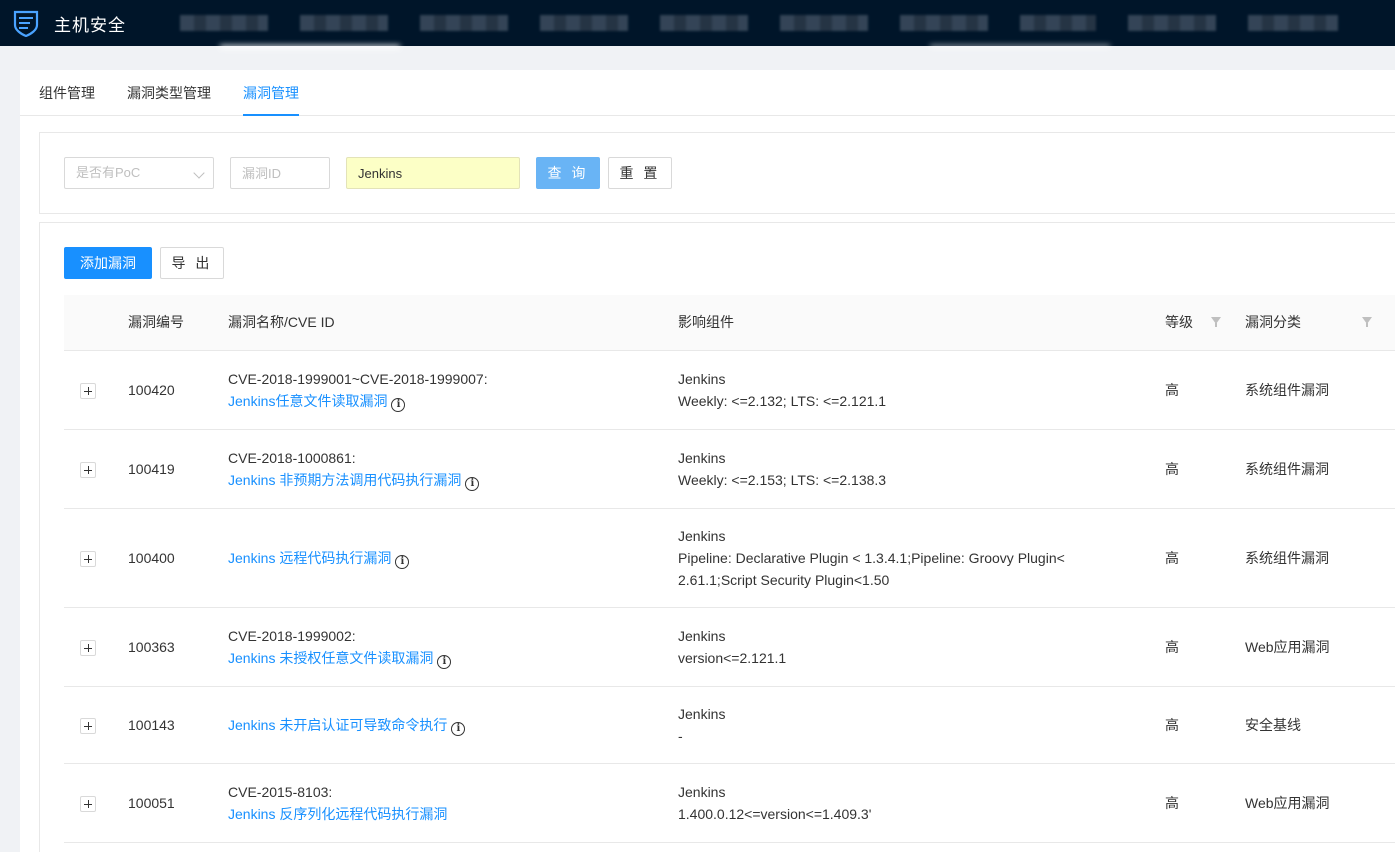 This screenshot has width=1395, height=852. What do you see at coordinates (26, 23) in the screenshot?
I see `shield-server-icon` at bounding box center [26, 23].